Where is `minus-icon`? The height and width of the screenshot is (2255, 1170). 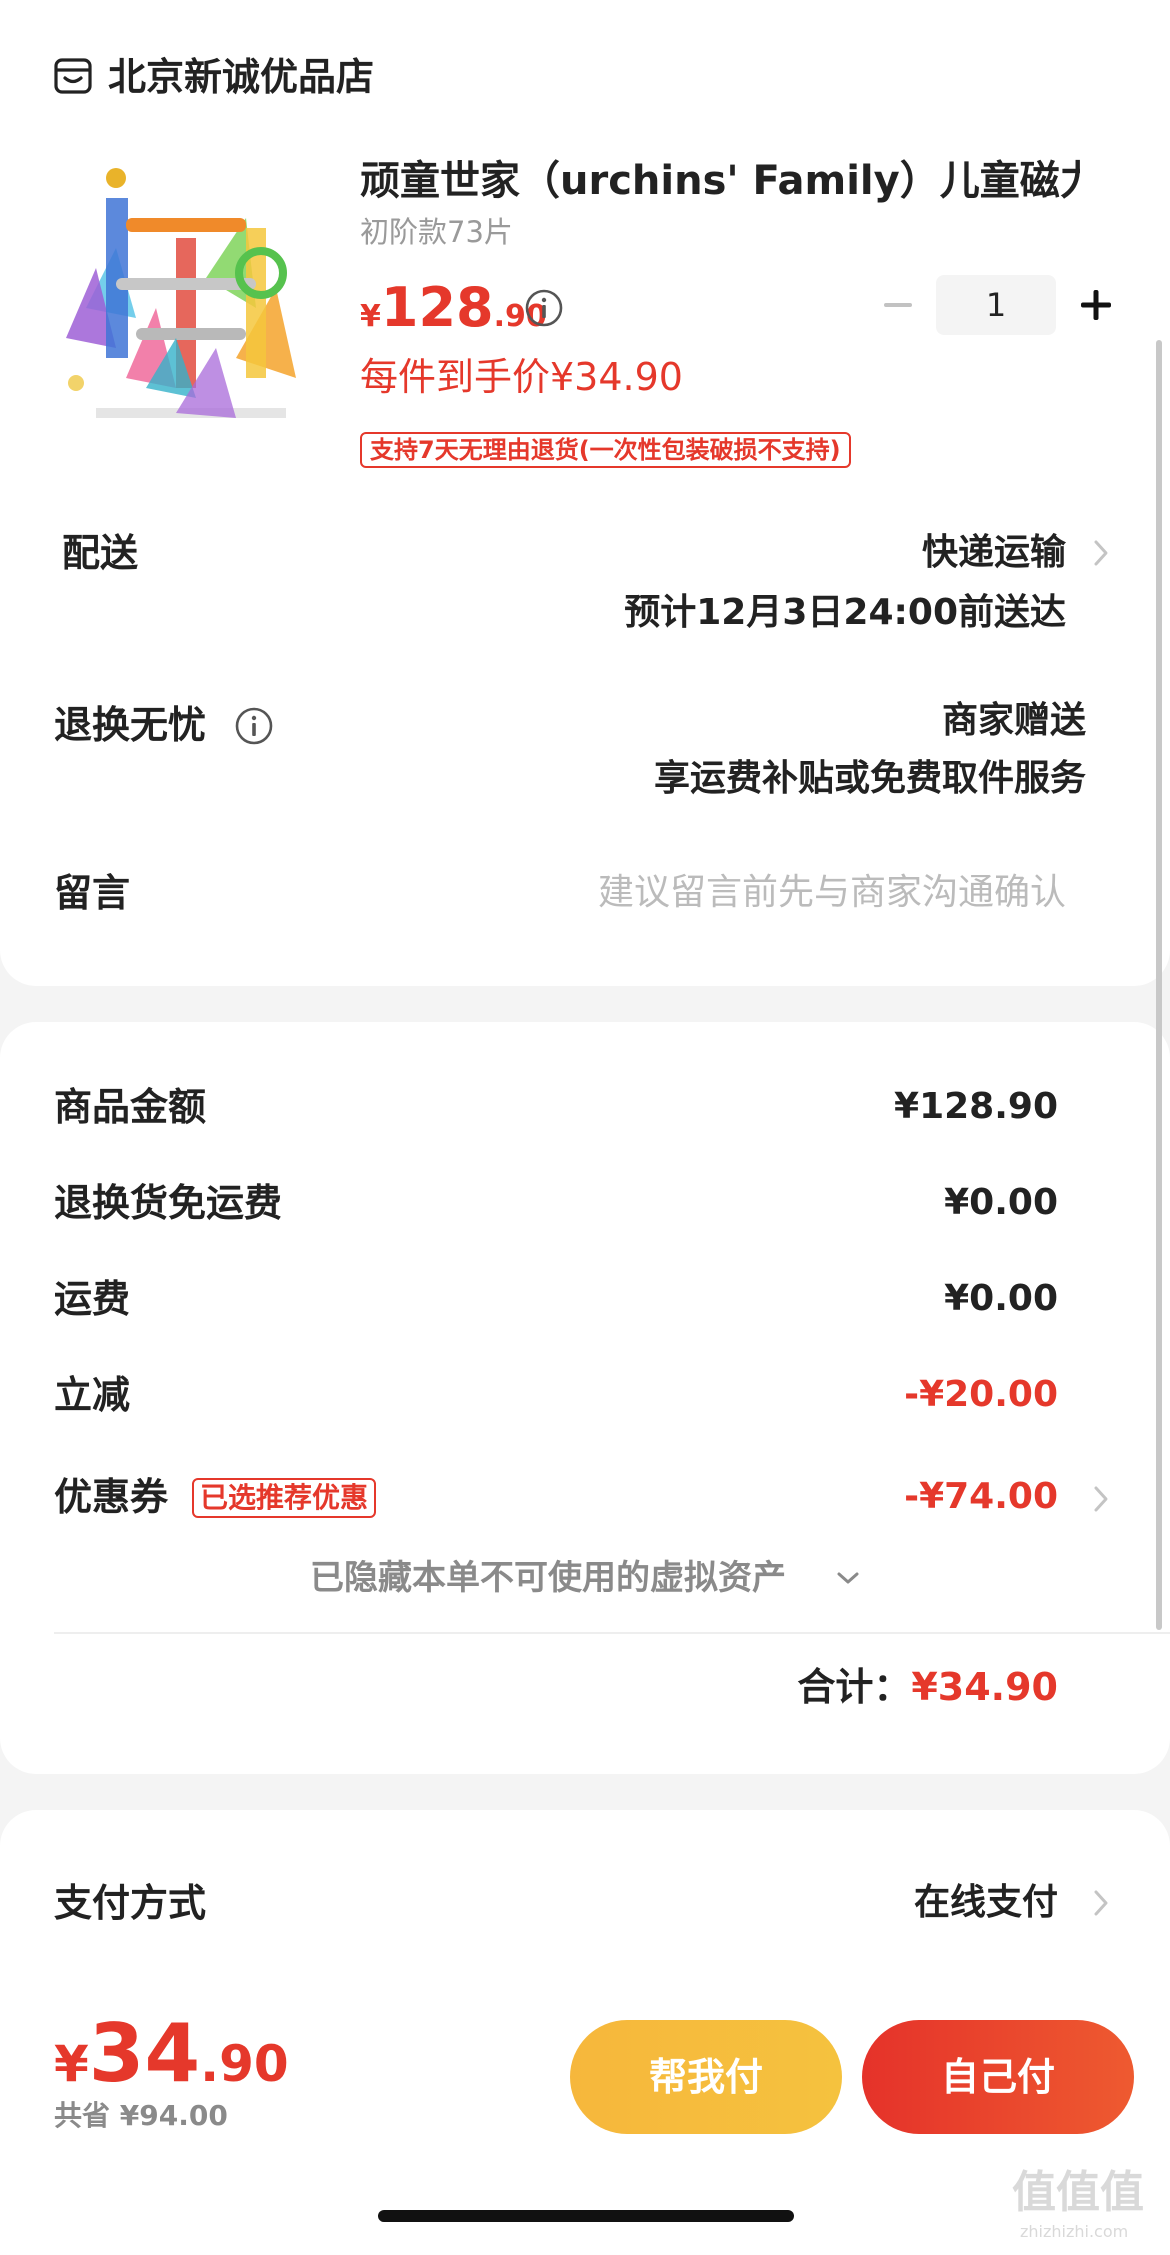 minus-icon is located at coordinates (898, 305).